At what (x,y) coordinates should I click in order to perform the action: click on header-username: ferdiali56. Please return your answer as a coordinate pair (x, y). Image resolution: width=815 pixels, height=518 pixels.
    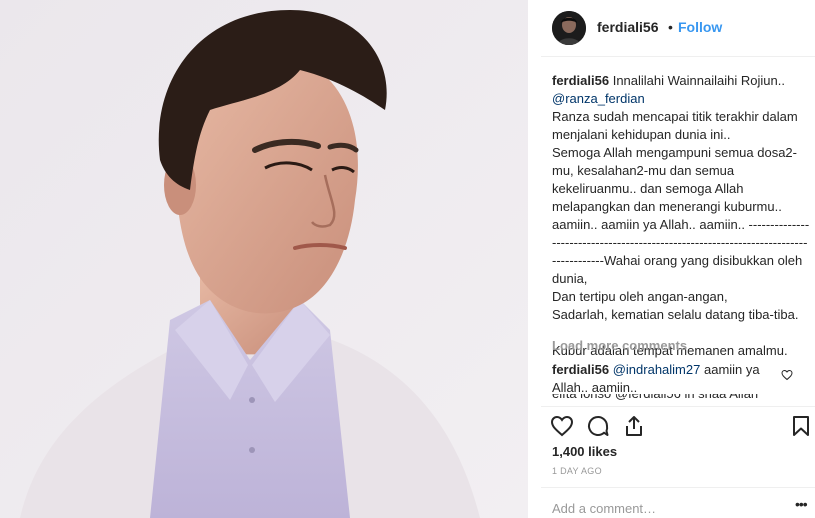
    Looking at the image, I should click on (627, 27).